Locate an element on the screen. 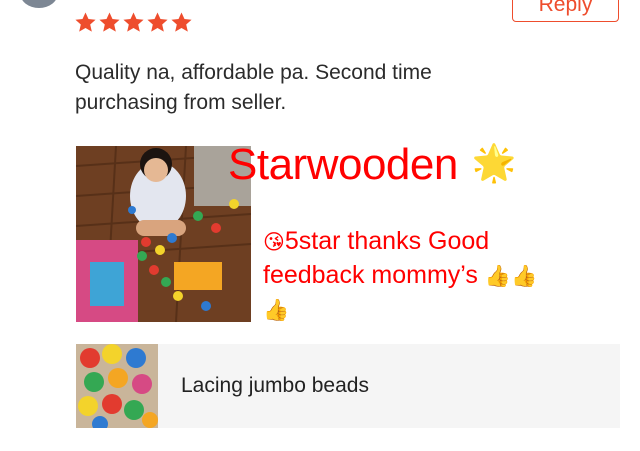 The height and width of the screenshot is (451, 640). product-thumbnail is located at coordinates (117, 386).